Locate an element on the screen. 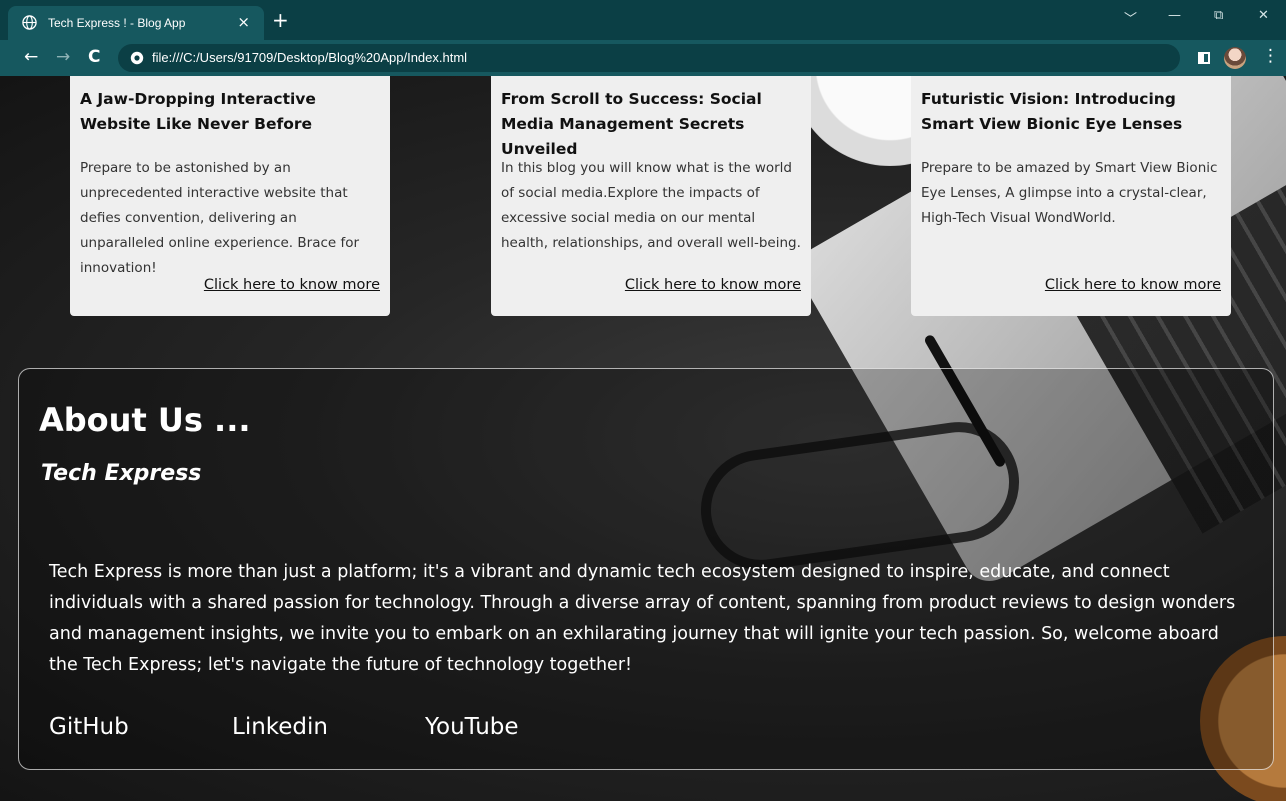  tab-title: Tech Express ! - Blog App is located at coordinates (117, 23).